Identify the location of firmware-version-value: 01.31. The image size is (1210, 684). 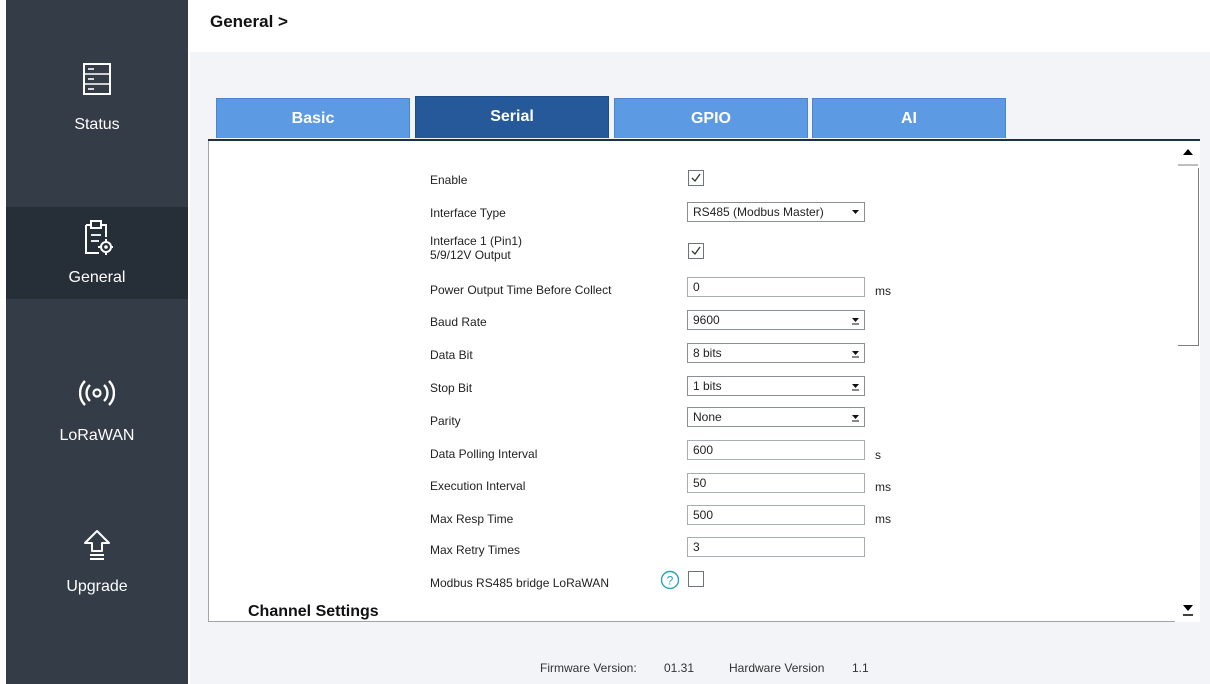
(679, 668).